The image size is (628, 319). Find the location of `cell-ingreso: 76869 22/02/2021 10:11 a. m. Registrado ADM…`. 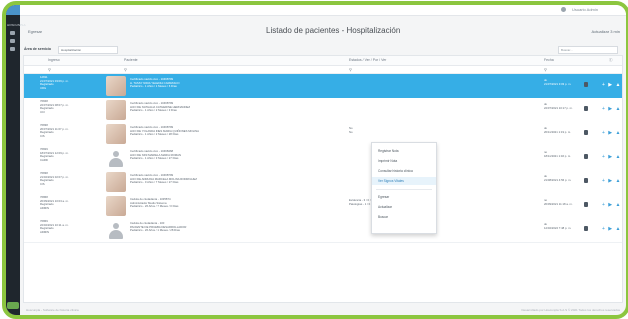

cell-ingreso: 76869 22/02/2021 10:11 a. m. Registrado ADM… is located at coordinates (61, 226).